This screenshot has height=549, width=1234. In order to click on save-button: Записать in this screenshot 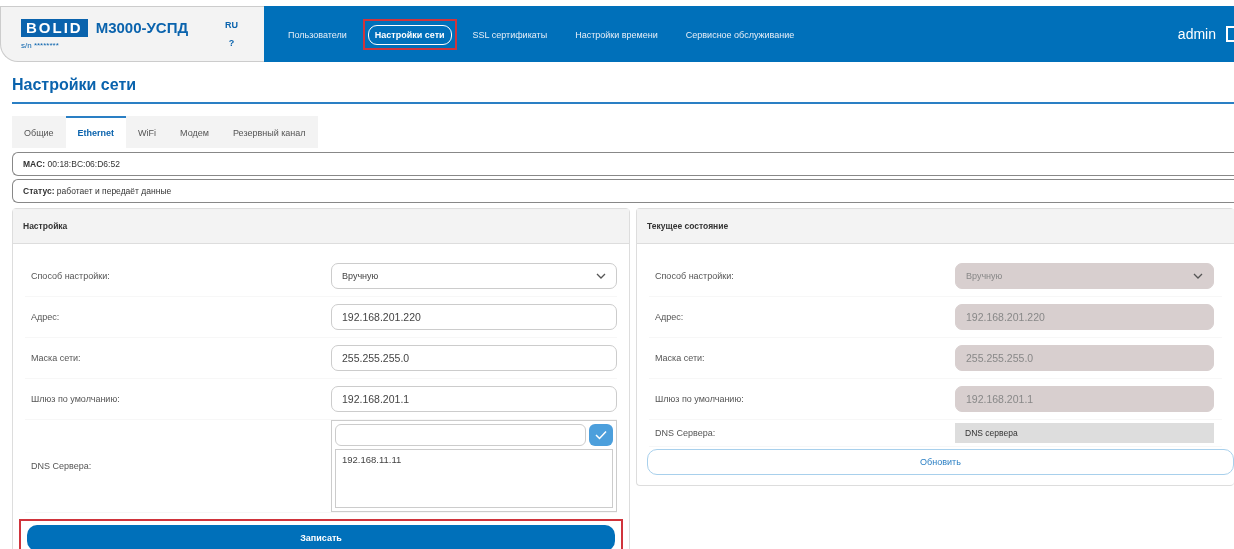, I will do `click(321, 537)`.